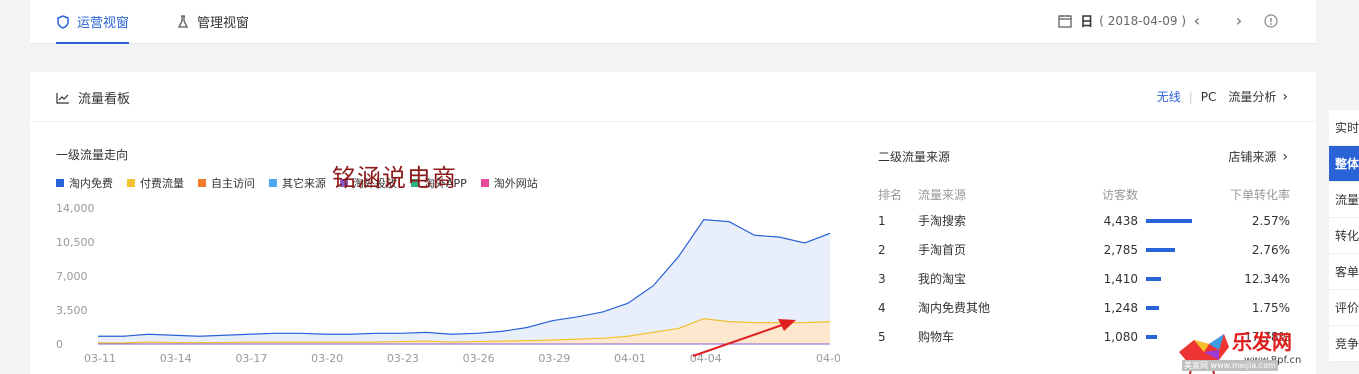  What do you see at coordinates (162, 183) in the screenshot?
I see `legend-label: 付费流量` at bounding box center [162, 183].